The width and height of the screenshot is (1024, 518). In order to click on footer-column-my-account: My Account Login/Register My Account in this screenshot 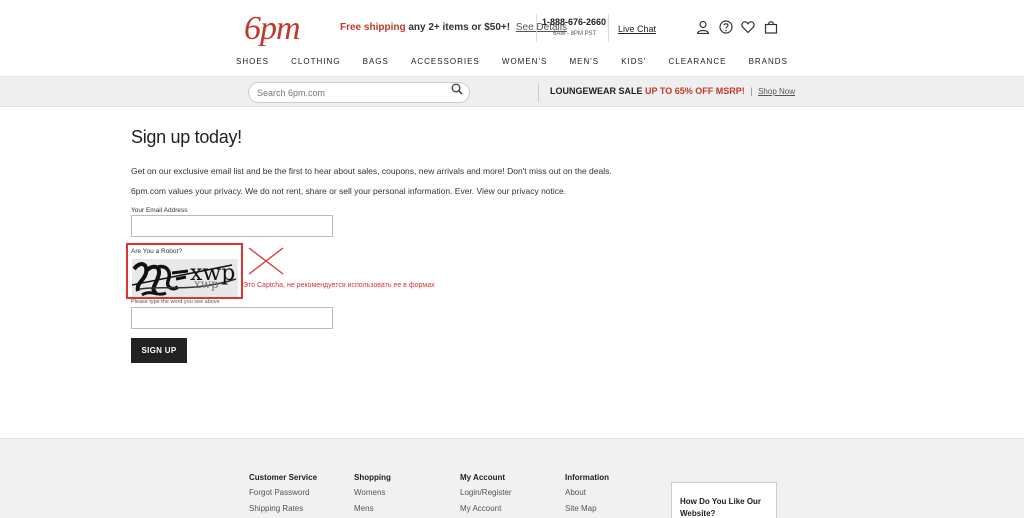, I will do `click(486, 495)`.